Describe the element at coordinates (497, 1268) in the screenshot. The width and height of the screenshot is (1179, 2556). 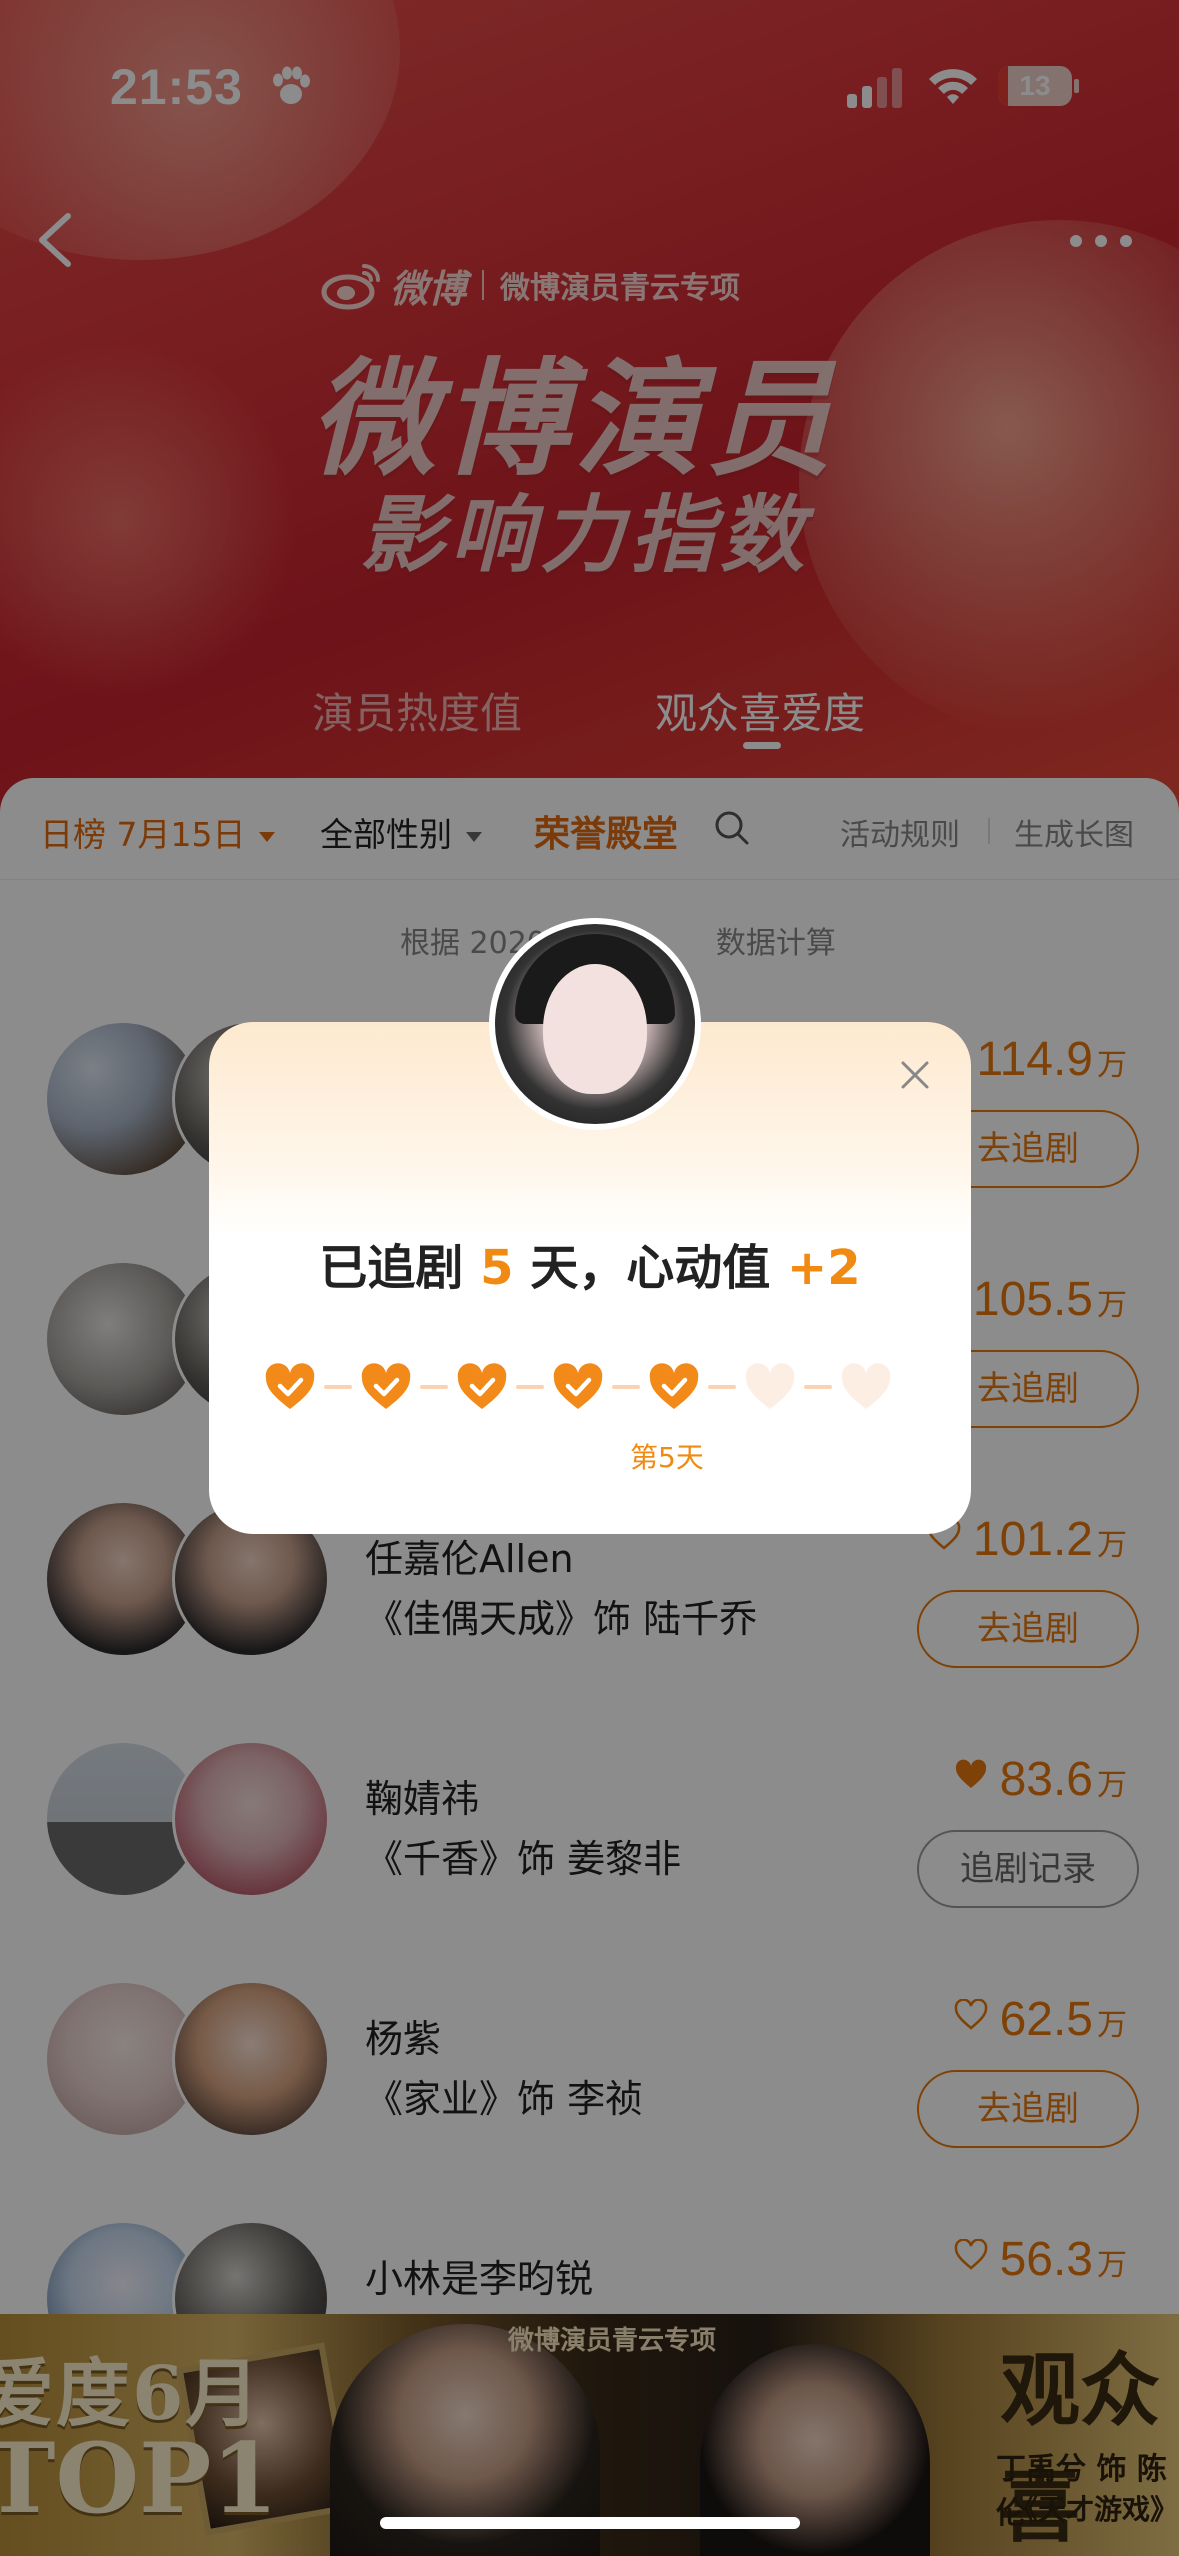
I see `popup-days: 5` at that location.